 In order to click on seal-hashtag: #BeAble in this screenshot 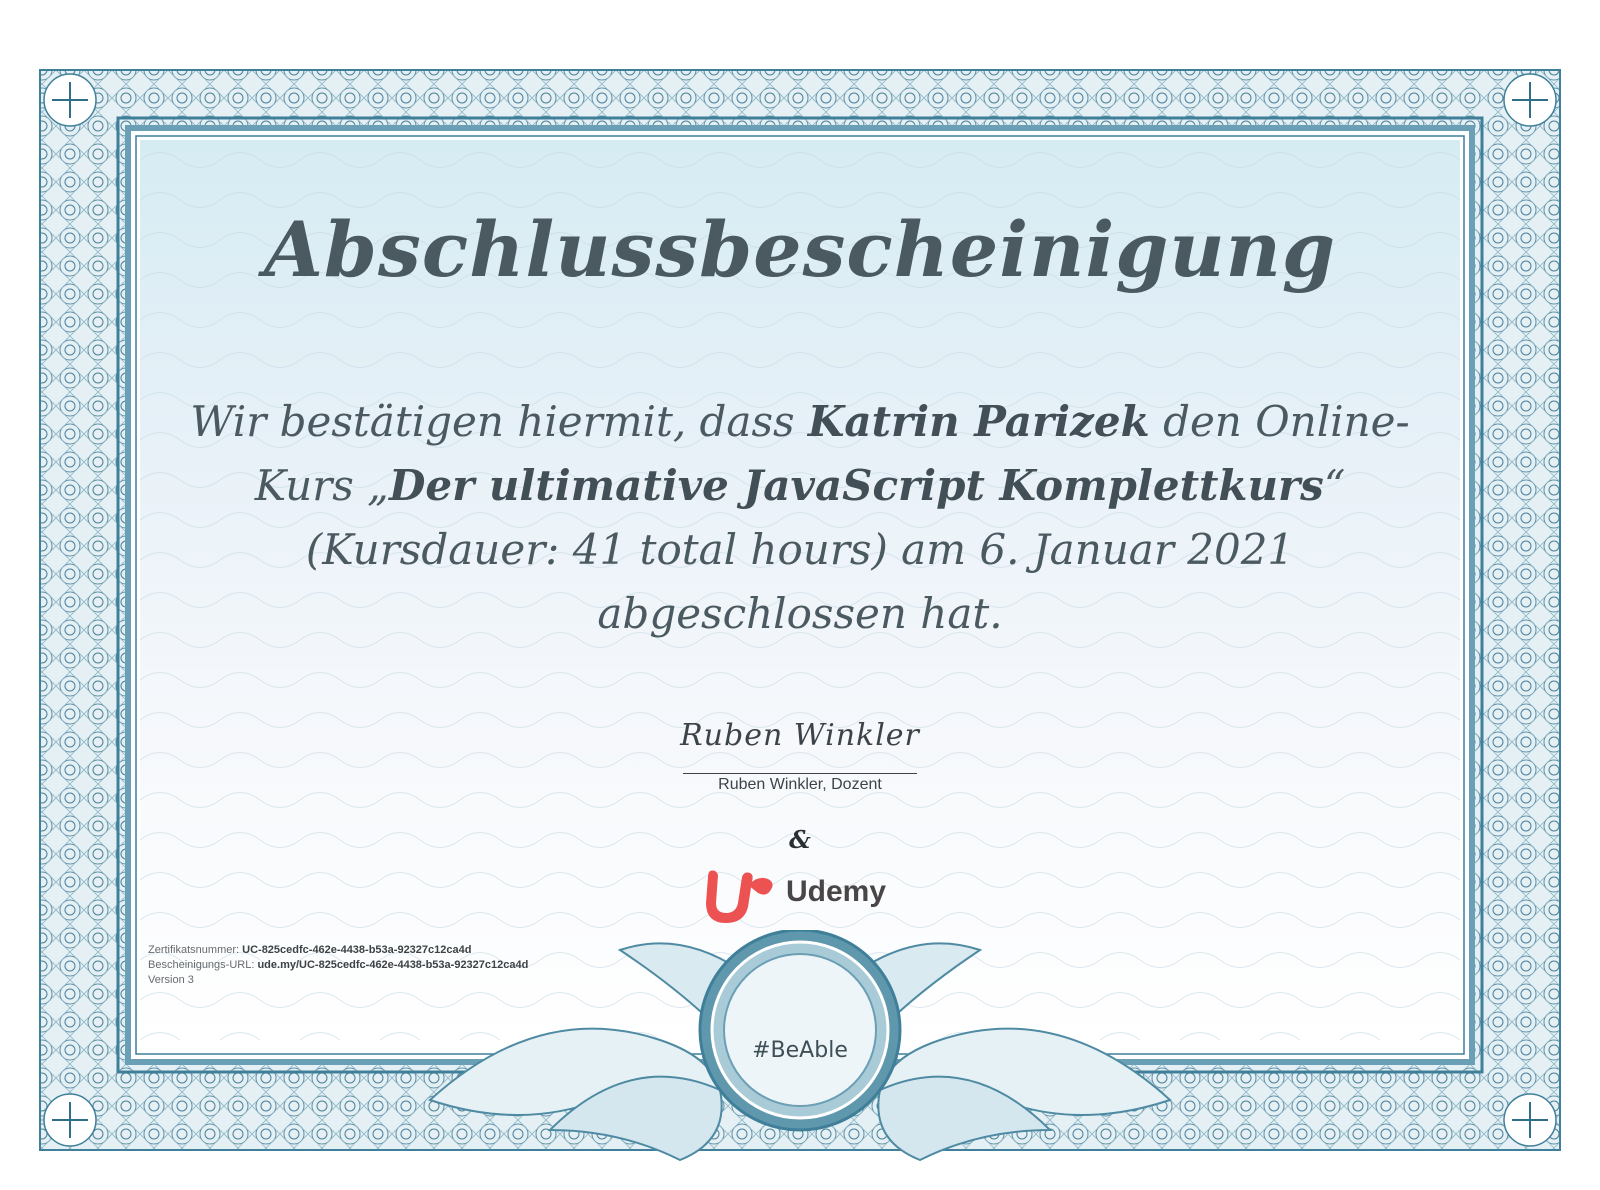, I will do `click(800, 1050)`.